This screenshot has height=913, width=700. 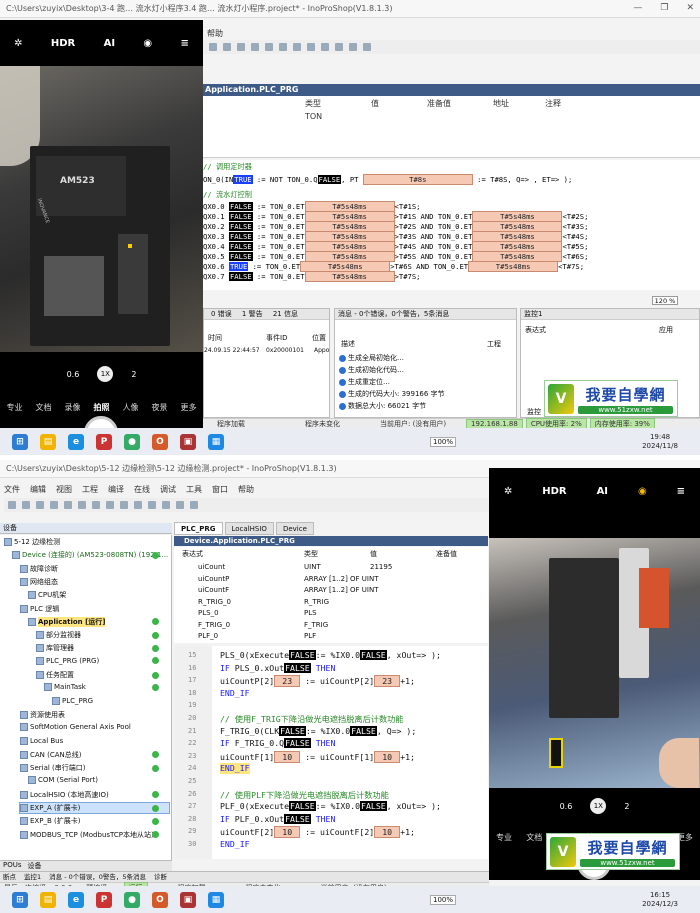 I want to click on tree-node: MODBUS_TCP (ModbusTCP本地从站), so click(x=94, y=835).